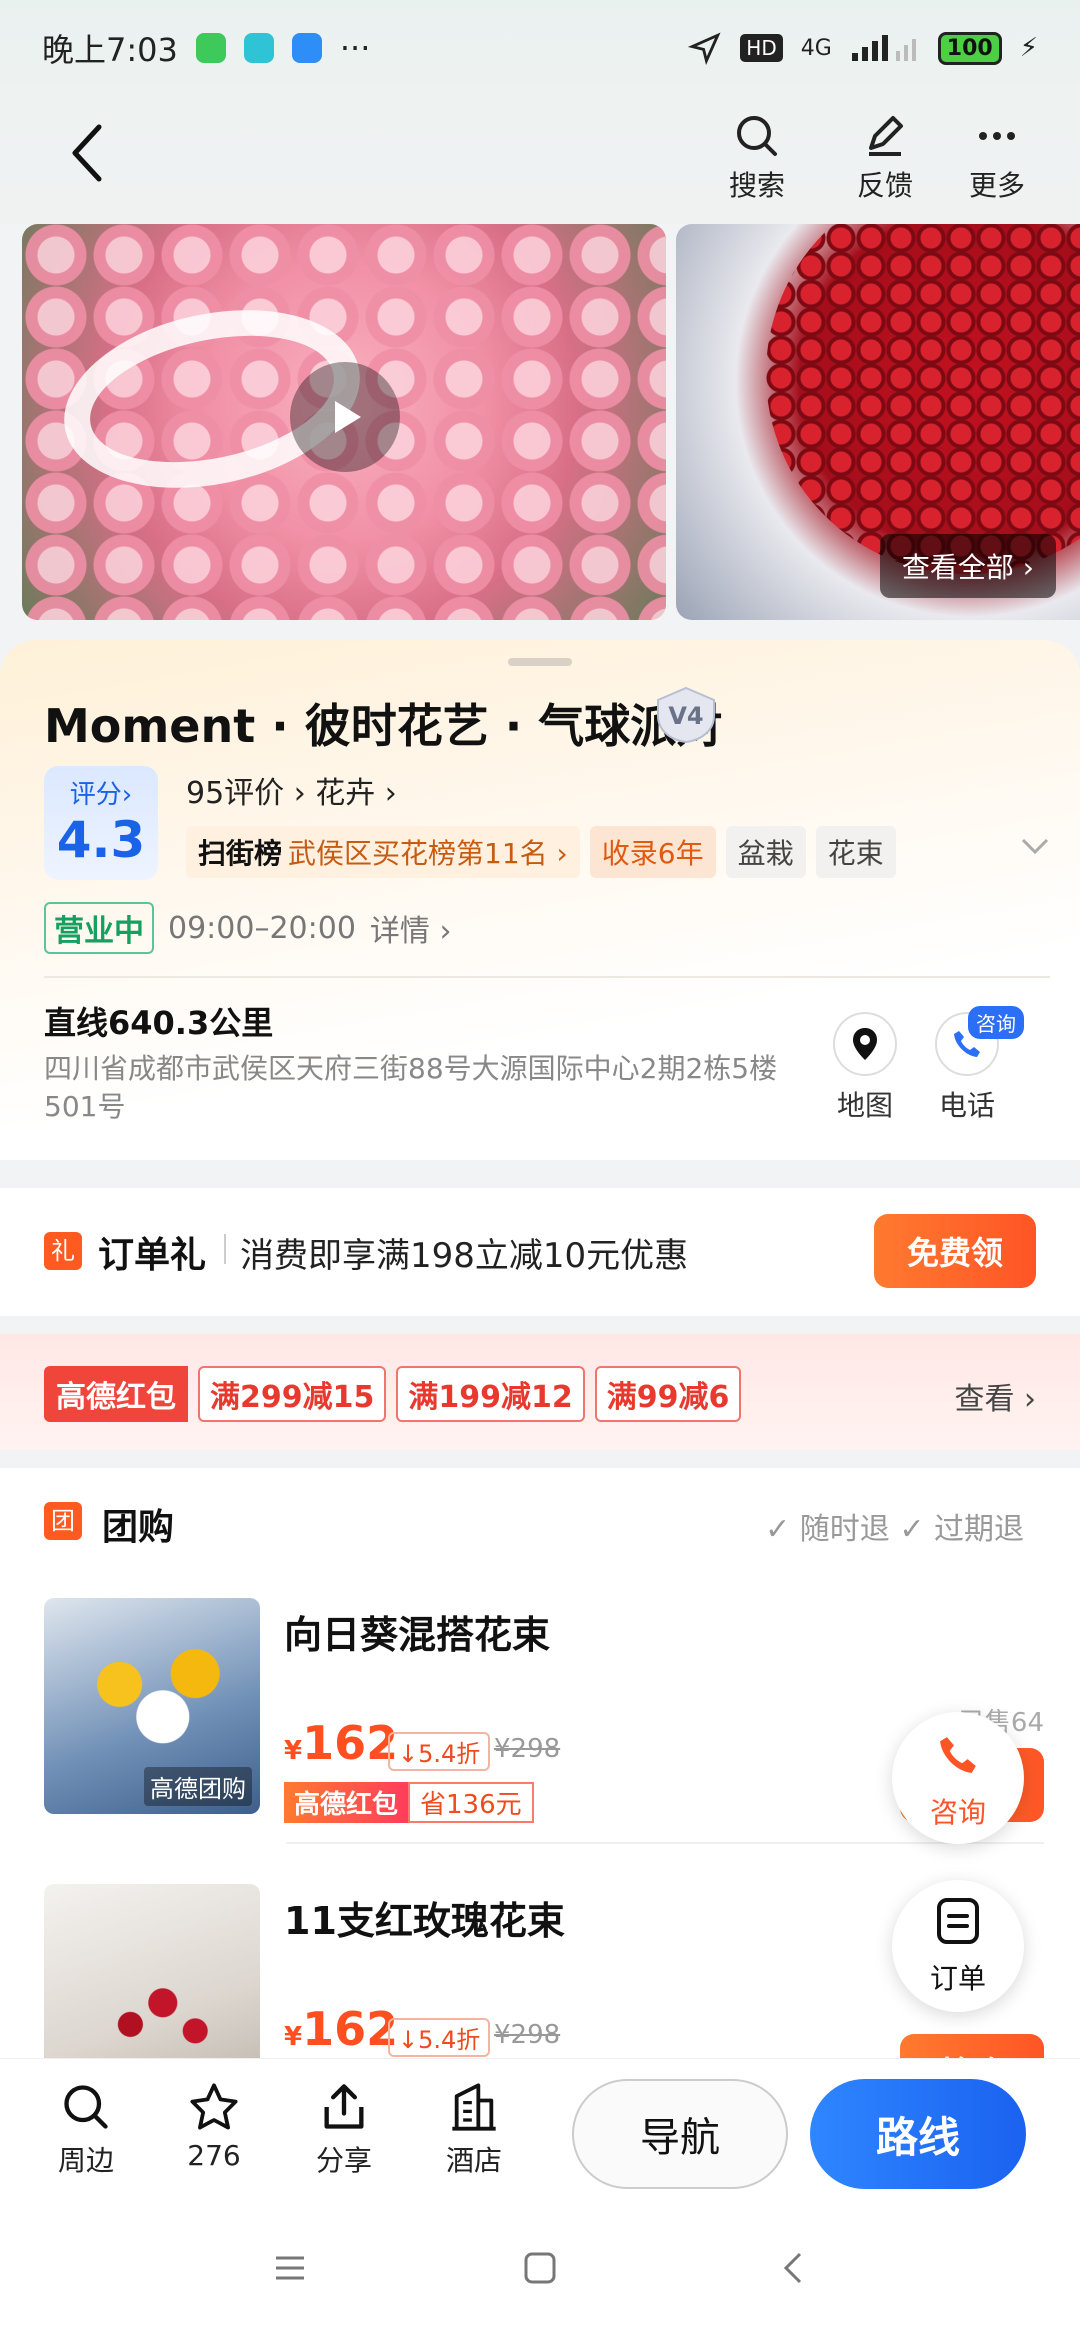 The height and width of the screenshot is (2340, 1080). What do you see at coordinates (87, 153) in the screenshot?
I see `back-button` at bounding box center [87, 153].